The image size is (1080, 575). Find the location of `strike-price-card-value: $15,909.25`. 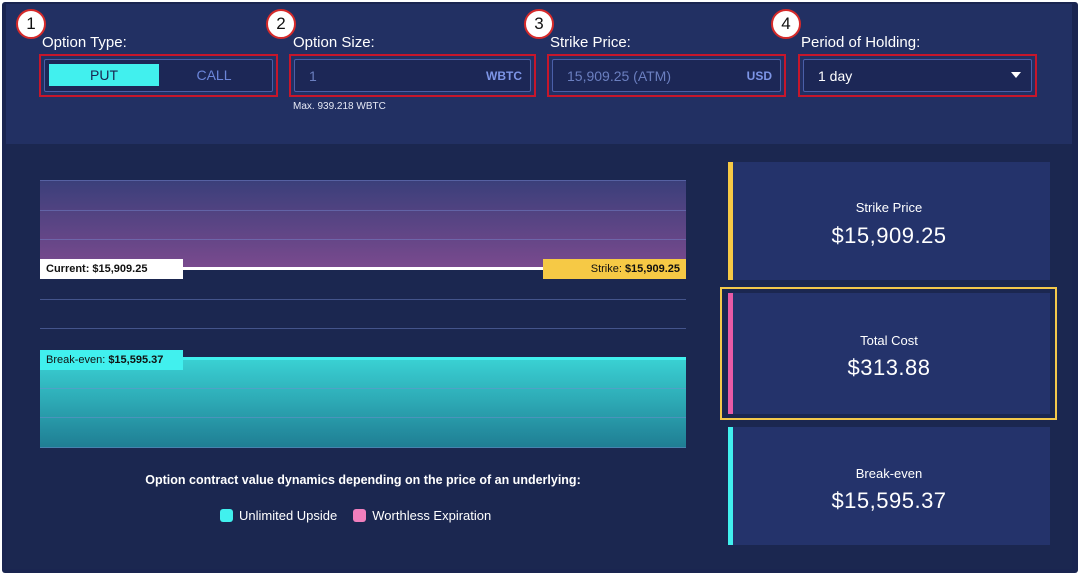

strike-price-card-value: $15,909.25 is located at coordinates (889, 235).